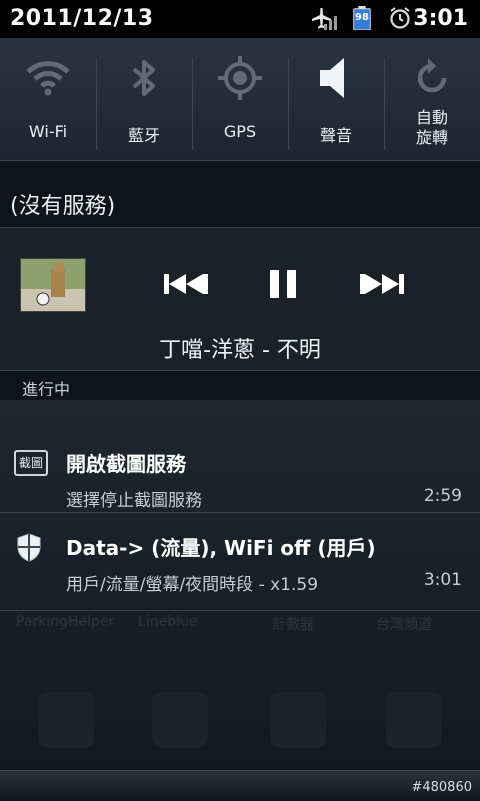 The height and width of the screenshot is (801, 480). Describe the element at coordinates (240, 350) in the screenshot. I see `song-title: 丁噹-洋蔥 - 不明` at that location.